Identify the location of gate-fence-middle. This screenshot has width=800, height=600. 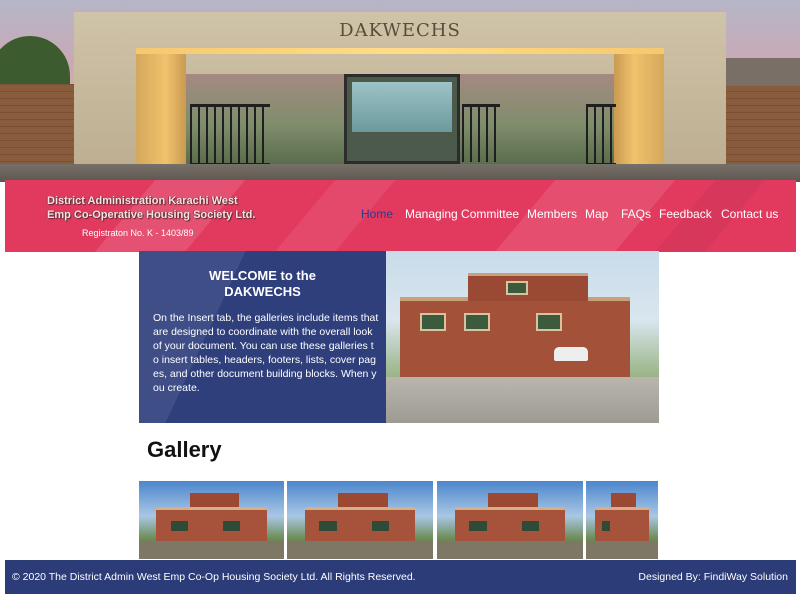
(481, 133).